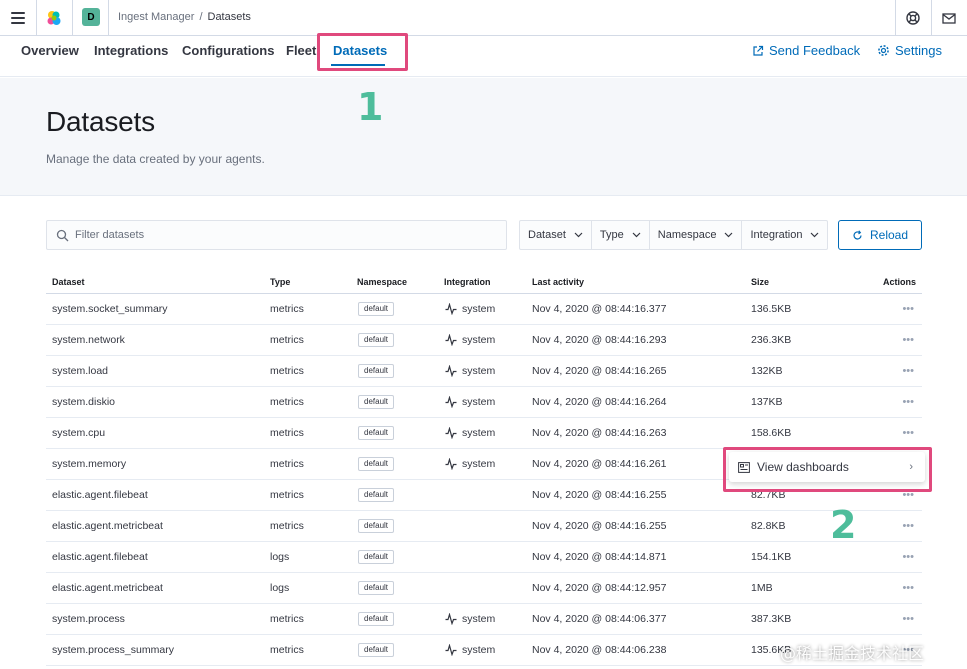  I want to click on filter-group: Dataset Type Namespace Integration, so click(674, 235).